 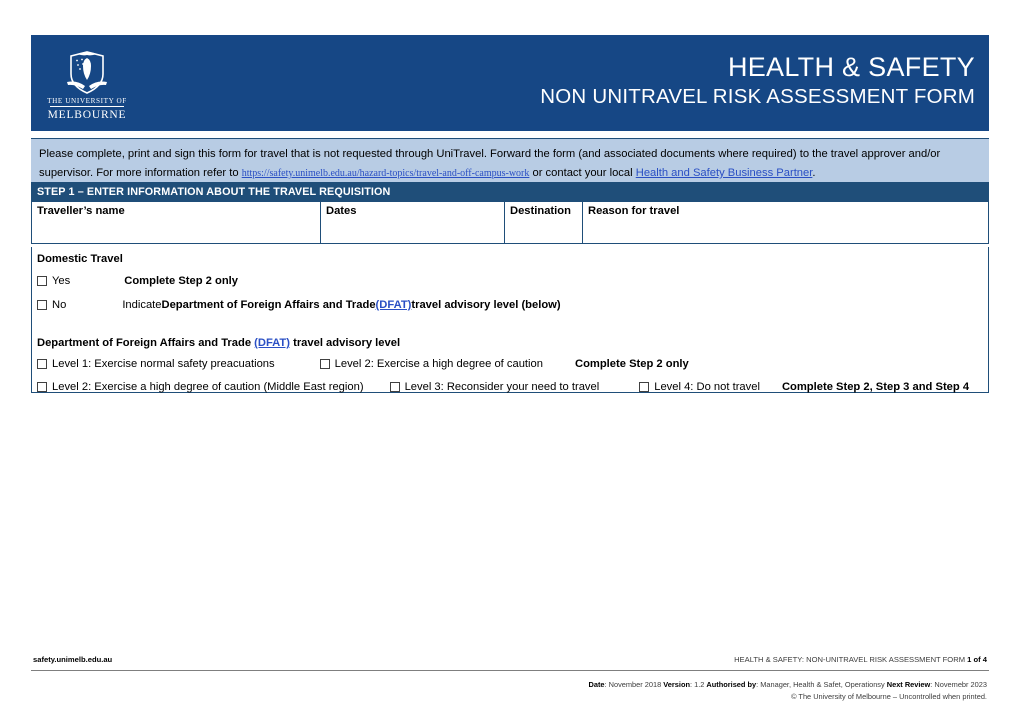 What do you see at coordinates (731, 684) in the screenshot?
I see `footer-authorised-label: Authorised by` at bounding box center [731, 684].